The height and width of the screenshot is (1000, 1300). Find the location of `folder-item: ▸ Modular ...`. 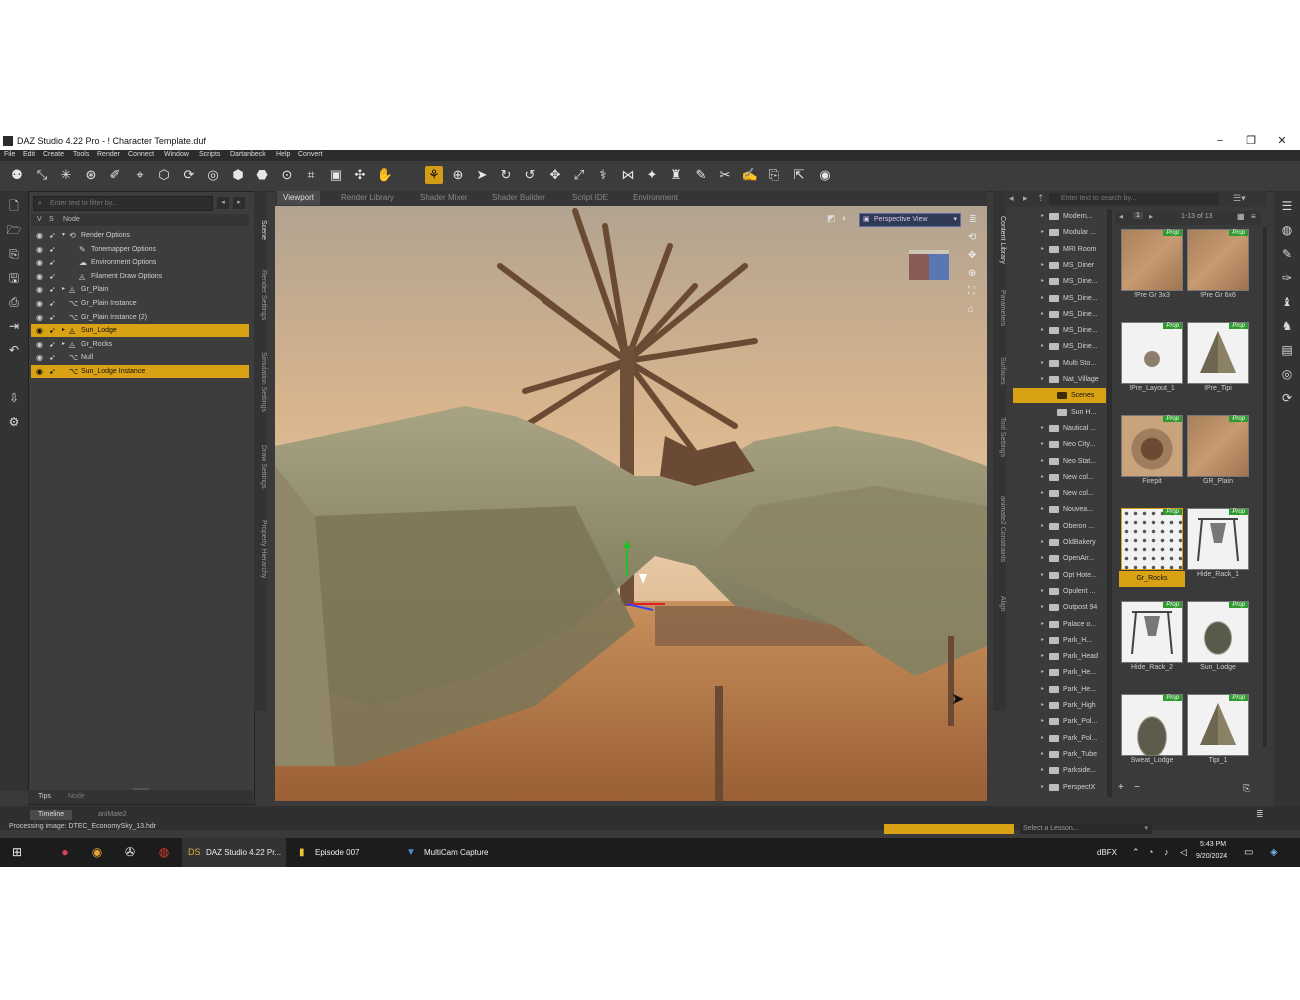

folder-item: ▸ Modular ... is located at coordinates (1059, 232).